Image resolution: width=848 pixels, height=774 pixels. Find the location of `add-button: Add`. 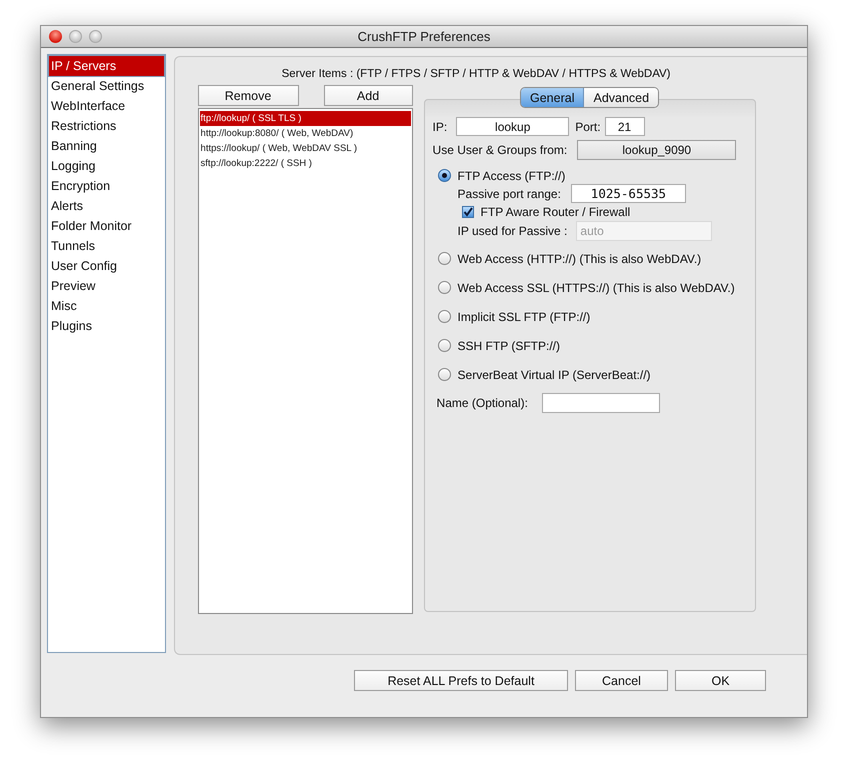

add-button: Add is located at coordinates (368, 95).